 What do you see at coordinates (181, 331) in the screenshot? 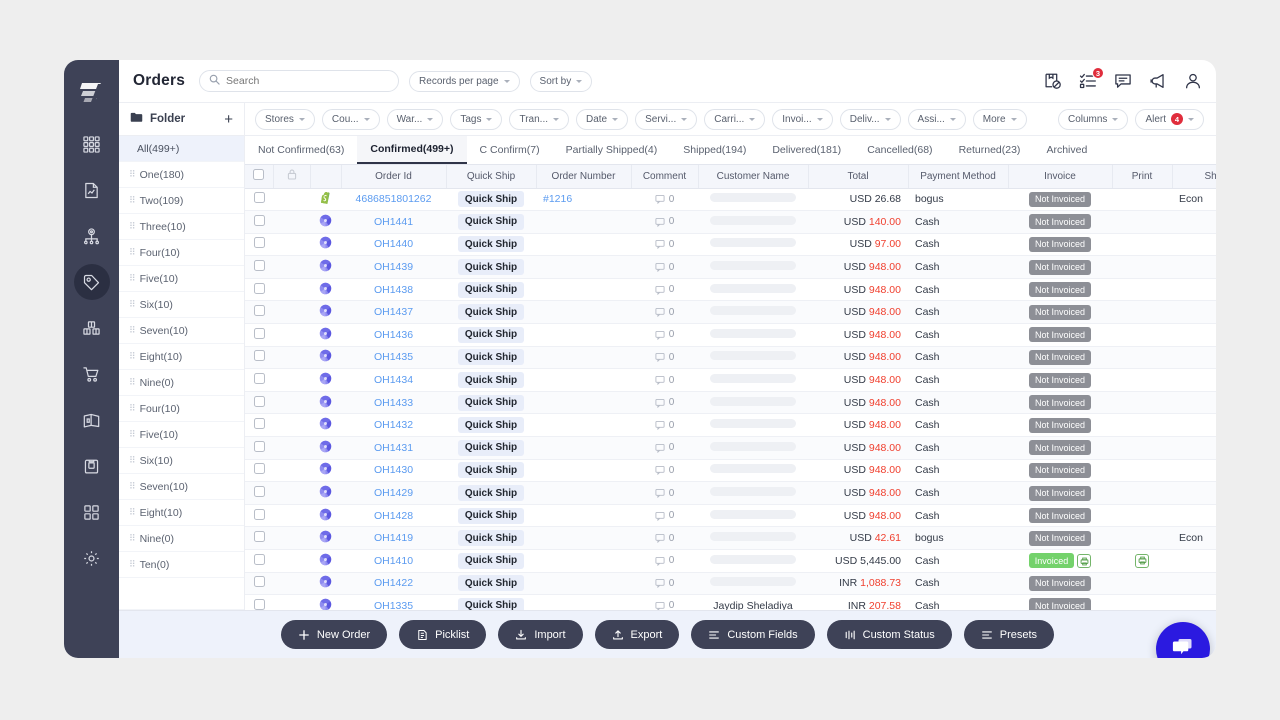
I see `folder-item: ⠿ Seven(10)` at bounding box center [181, 331].